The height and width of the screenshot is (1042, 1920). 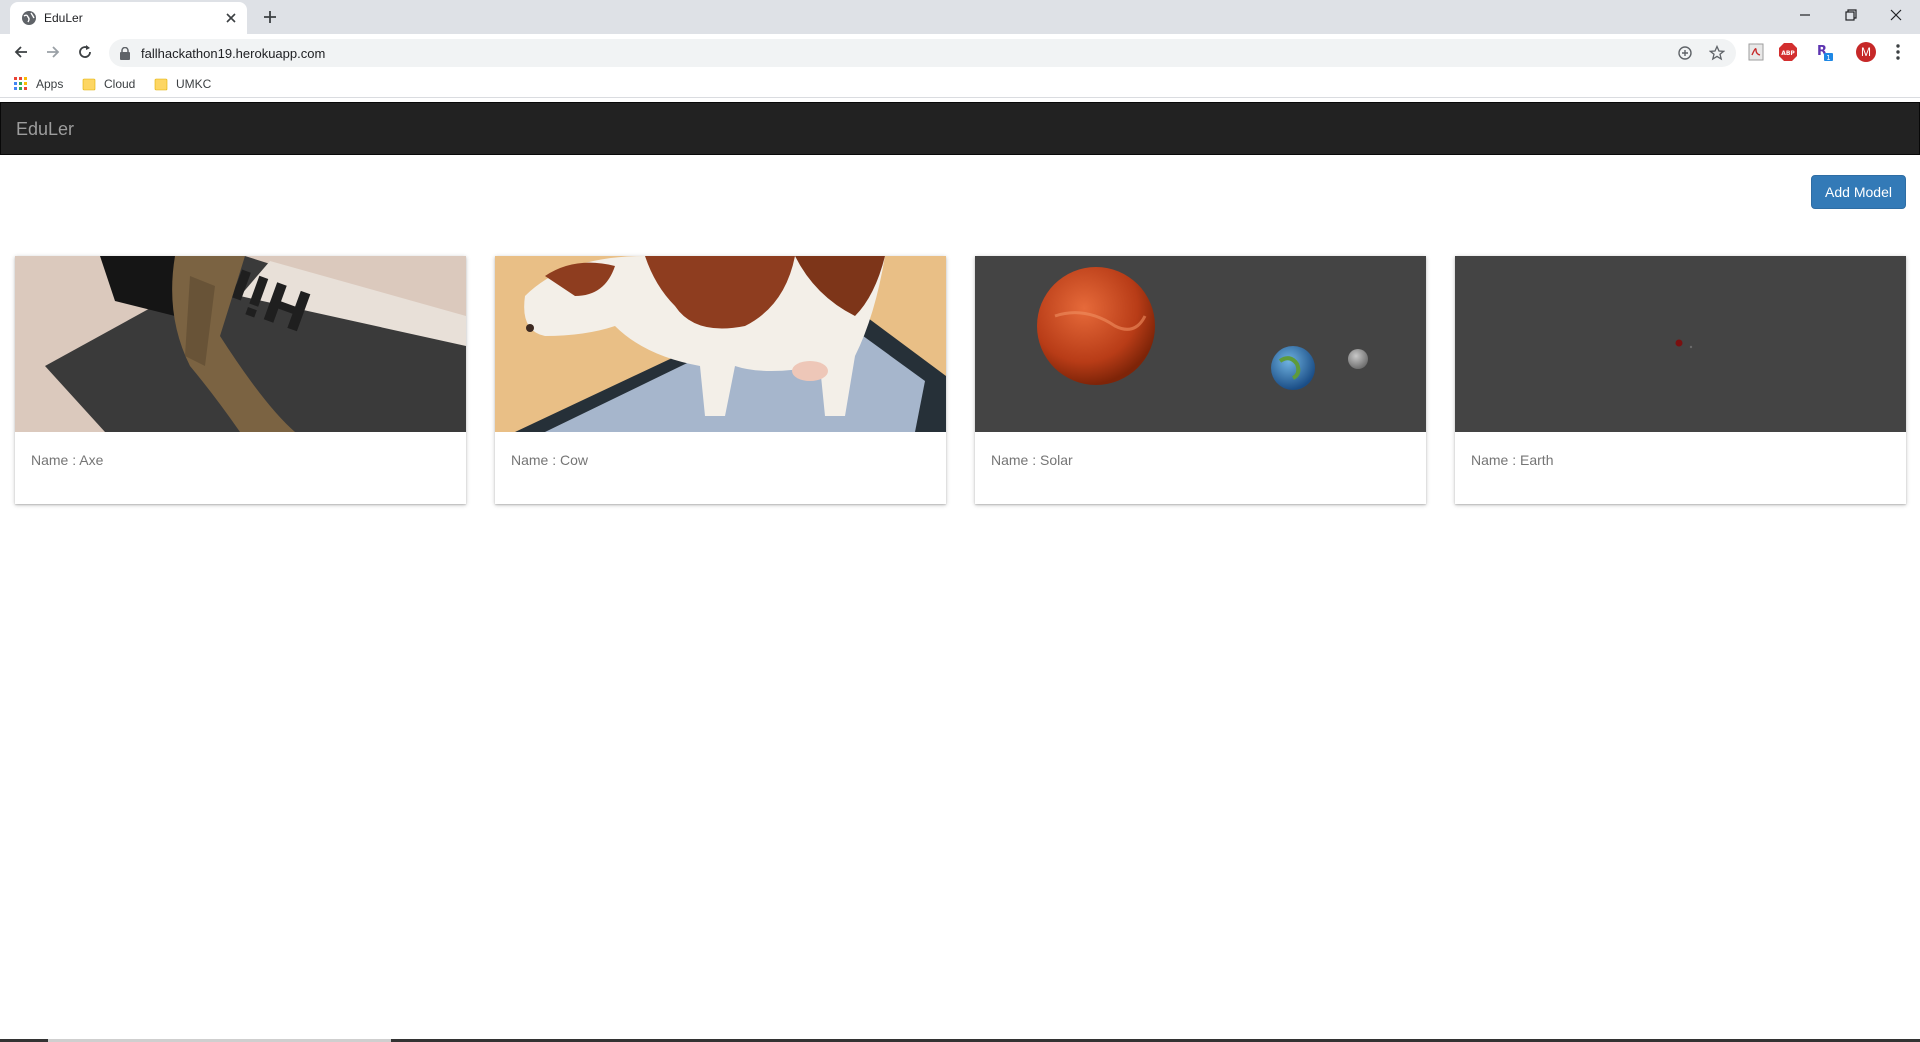 I want to click on url-text: fallhackathon19.herokuapp.com, so click(x=233, y=53).